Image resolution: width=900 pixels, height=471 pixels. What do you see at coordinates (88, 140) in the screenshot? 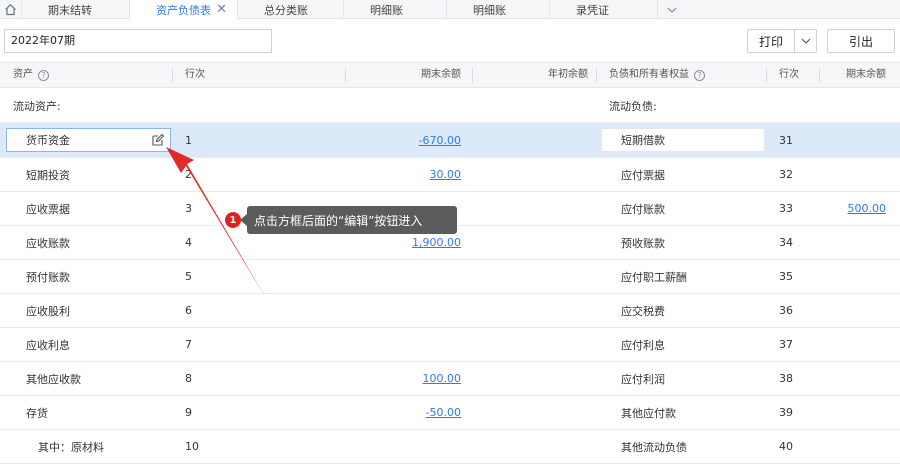
I see `asset-name-editable-cell: 货币资金` at bounding box center [88, 140].